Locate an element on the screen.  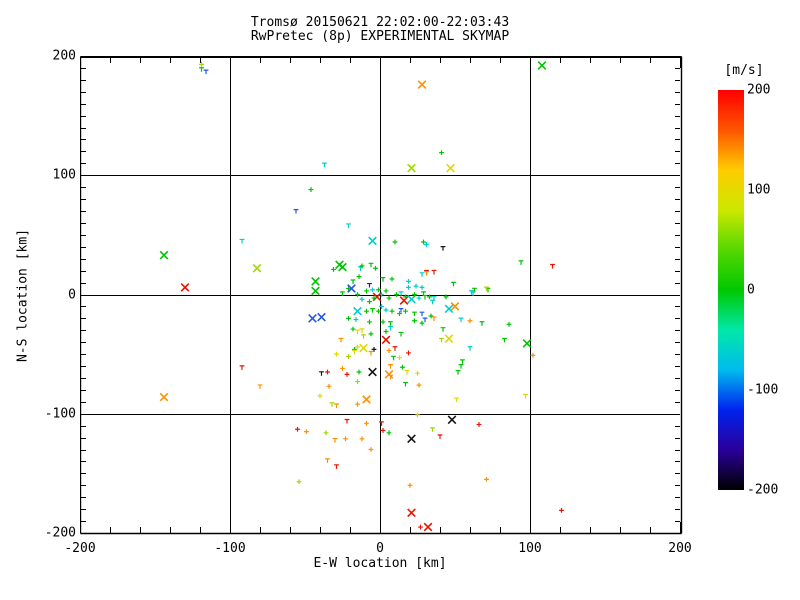
x-axis-title: E-W location [km] is located at coordinates (380, 563).